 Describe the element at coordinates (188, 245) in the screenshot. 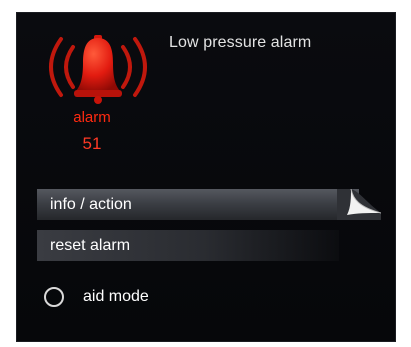

I see `reset-alarm-button: reset alarm` at that location.